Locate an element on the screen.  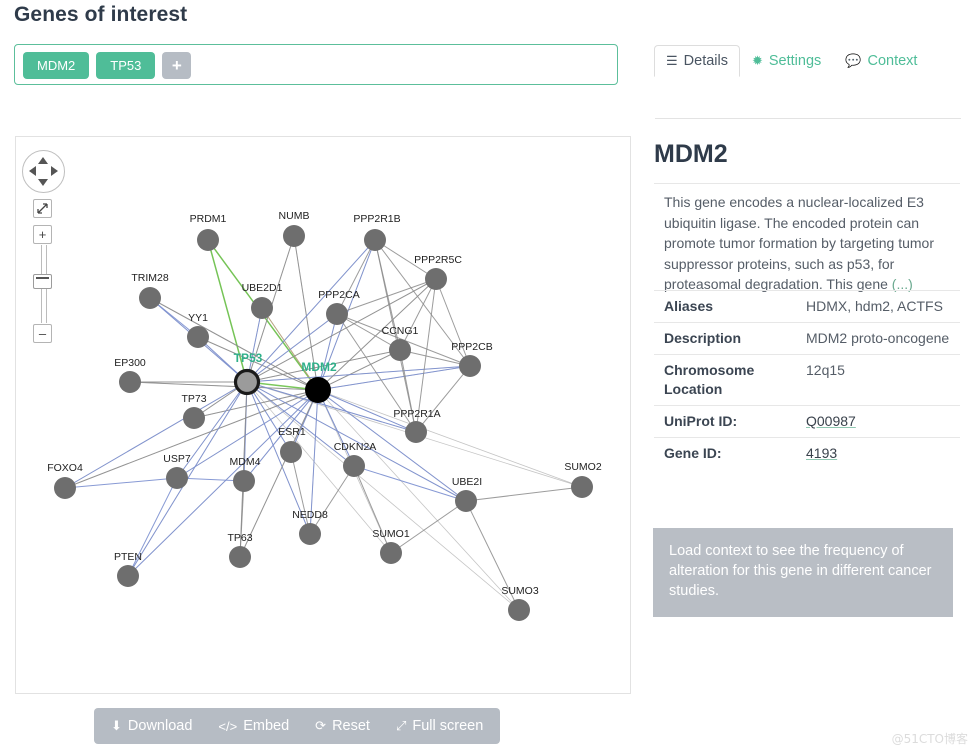
graph-node-sumo1: SUMO1 is located at coordinates (391, 546).